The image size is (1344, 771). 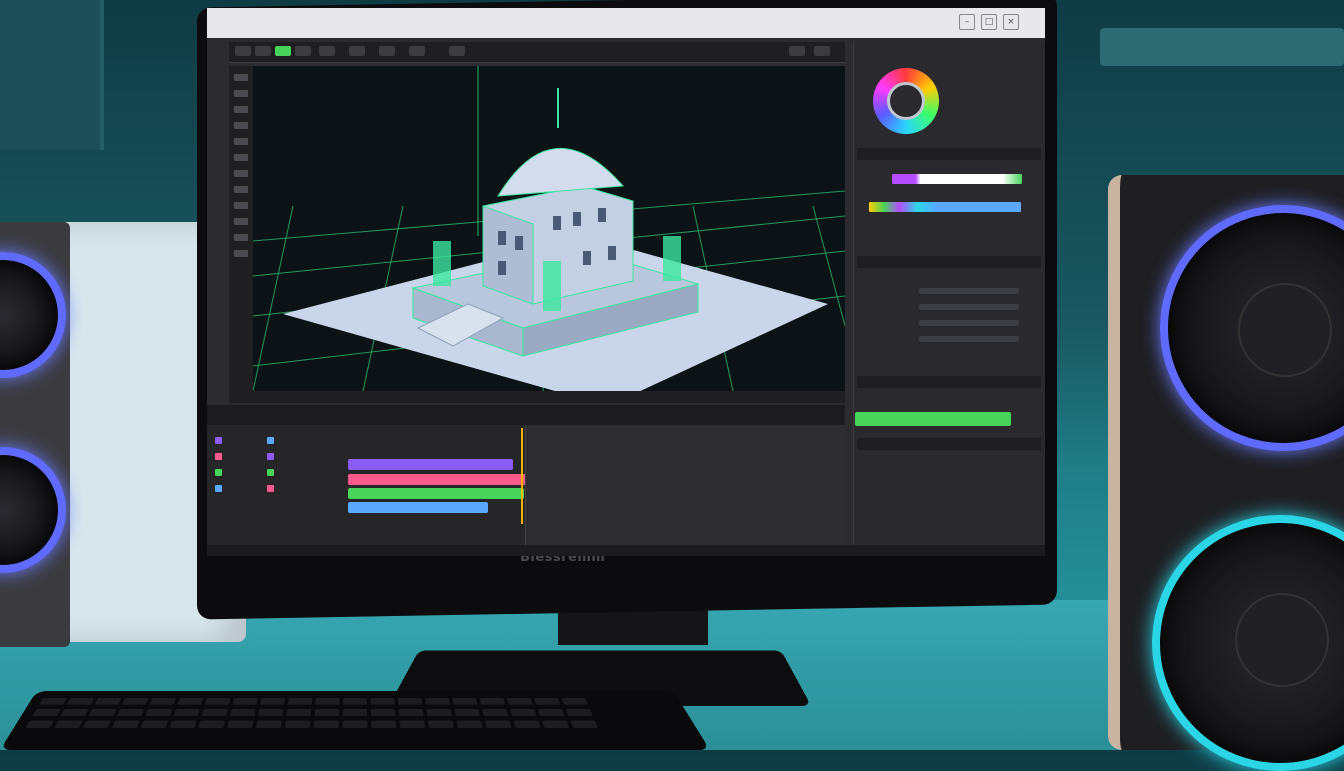 What do you see at coordinates (685, 485) in the screenshot?
I see `timeline-keyframe-area` at bounding box center [685, 485].